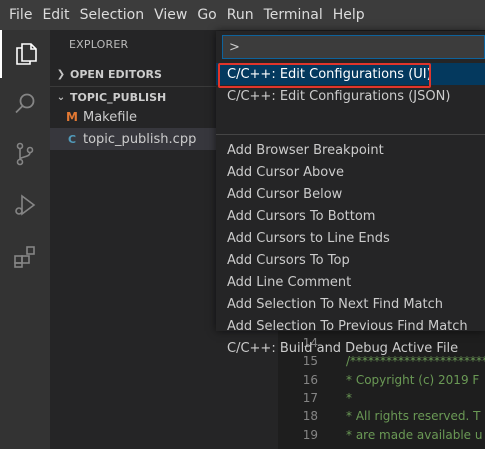 The image size is (485, 449). I want to click on code-text: *, so click(349, 398).